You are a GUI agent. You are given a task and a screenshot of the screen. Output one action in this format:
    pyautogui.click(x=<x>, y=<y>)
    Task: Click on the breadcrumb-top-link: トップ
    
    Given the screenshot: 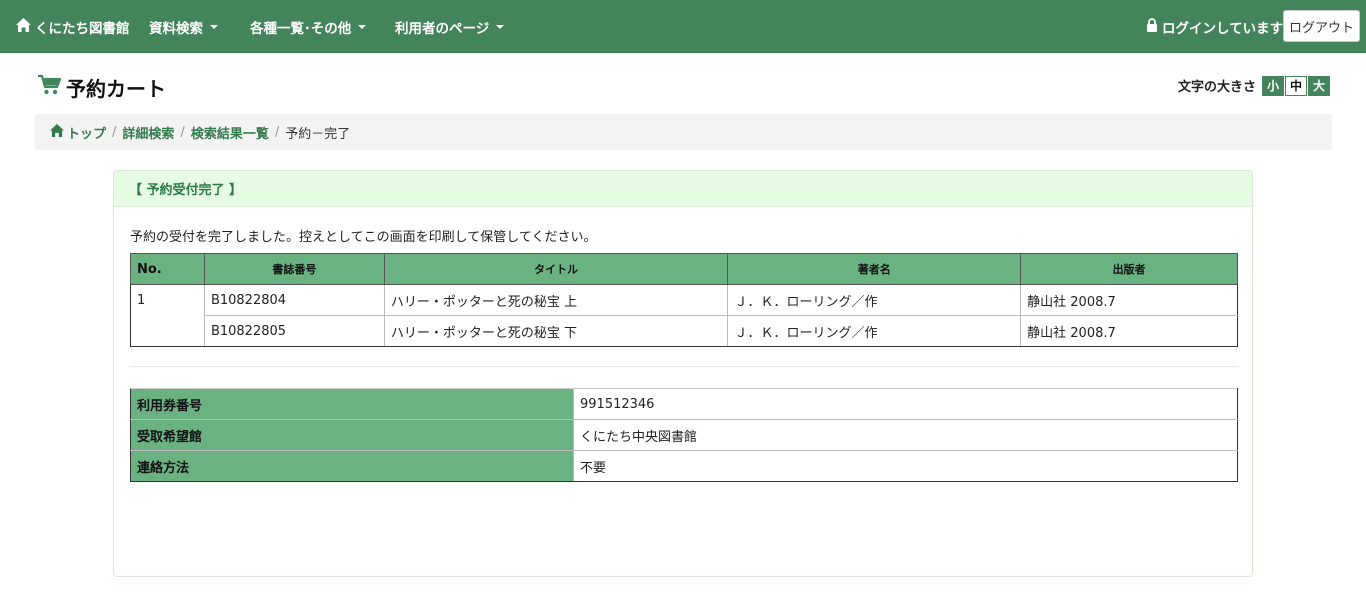 What is the action you would take?
    pyautogui.click(x=78, y=132)
    